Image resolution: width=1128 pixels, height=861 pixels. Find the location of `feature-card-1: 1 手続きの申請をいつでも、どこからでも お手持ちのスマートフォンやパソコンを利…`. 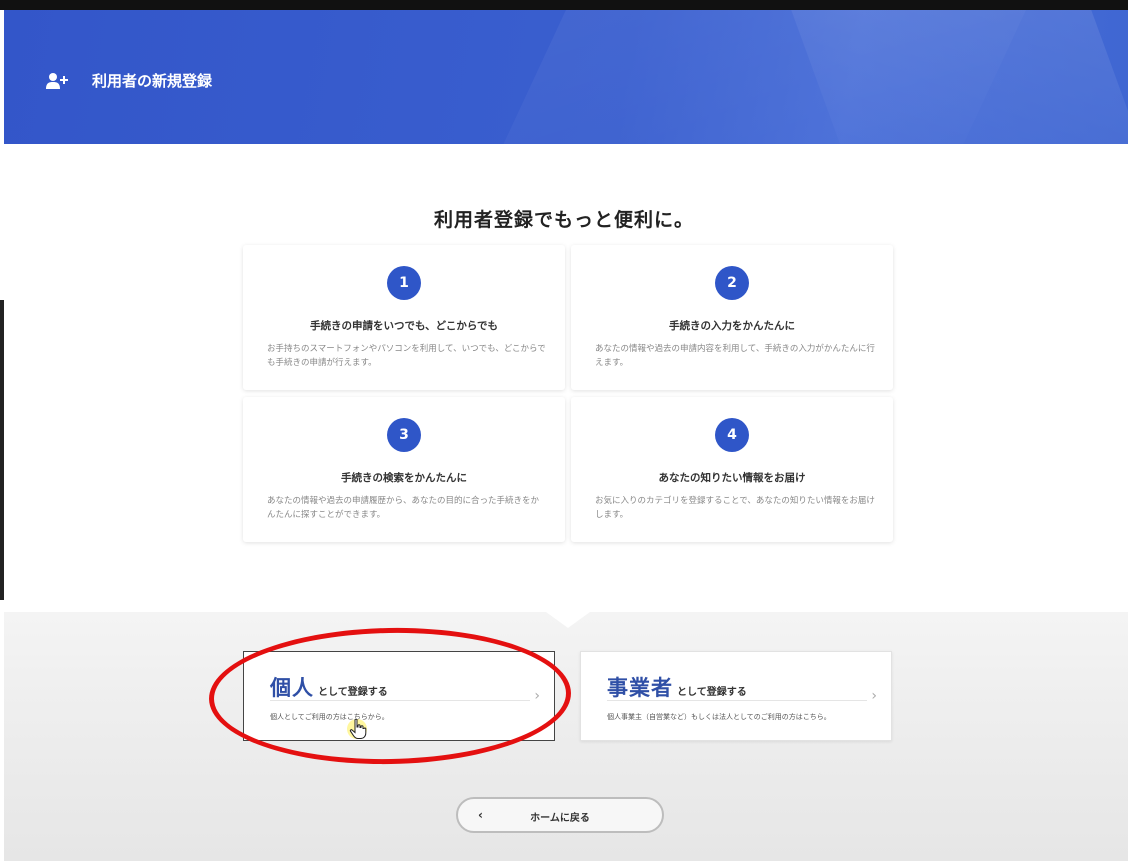

feature-card-1: 1 手続きの申請をいつでも、どこからでも お手持ちのスマートフォンやパソコンを利… is located at coordinates (404, 317).